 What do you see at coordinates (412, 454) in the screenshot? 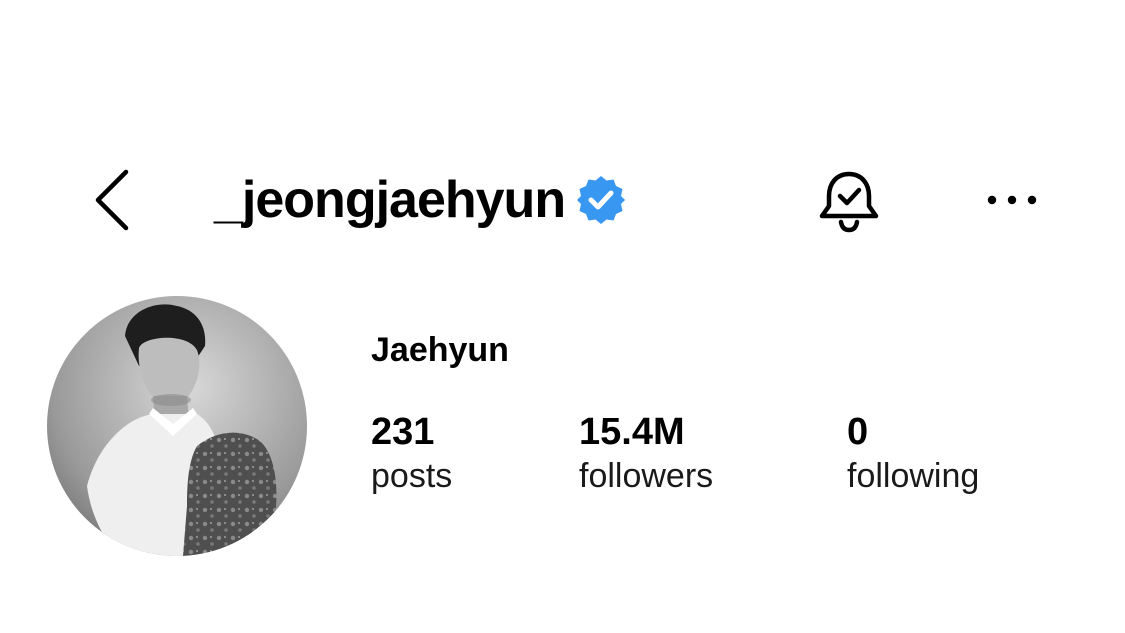
I see `posts-stat: 231 posts` at bounding box center [412, 454].